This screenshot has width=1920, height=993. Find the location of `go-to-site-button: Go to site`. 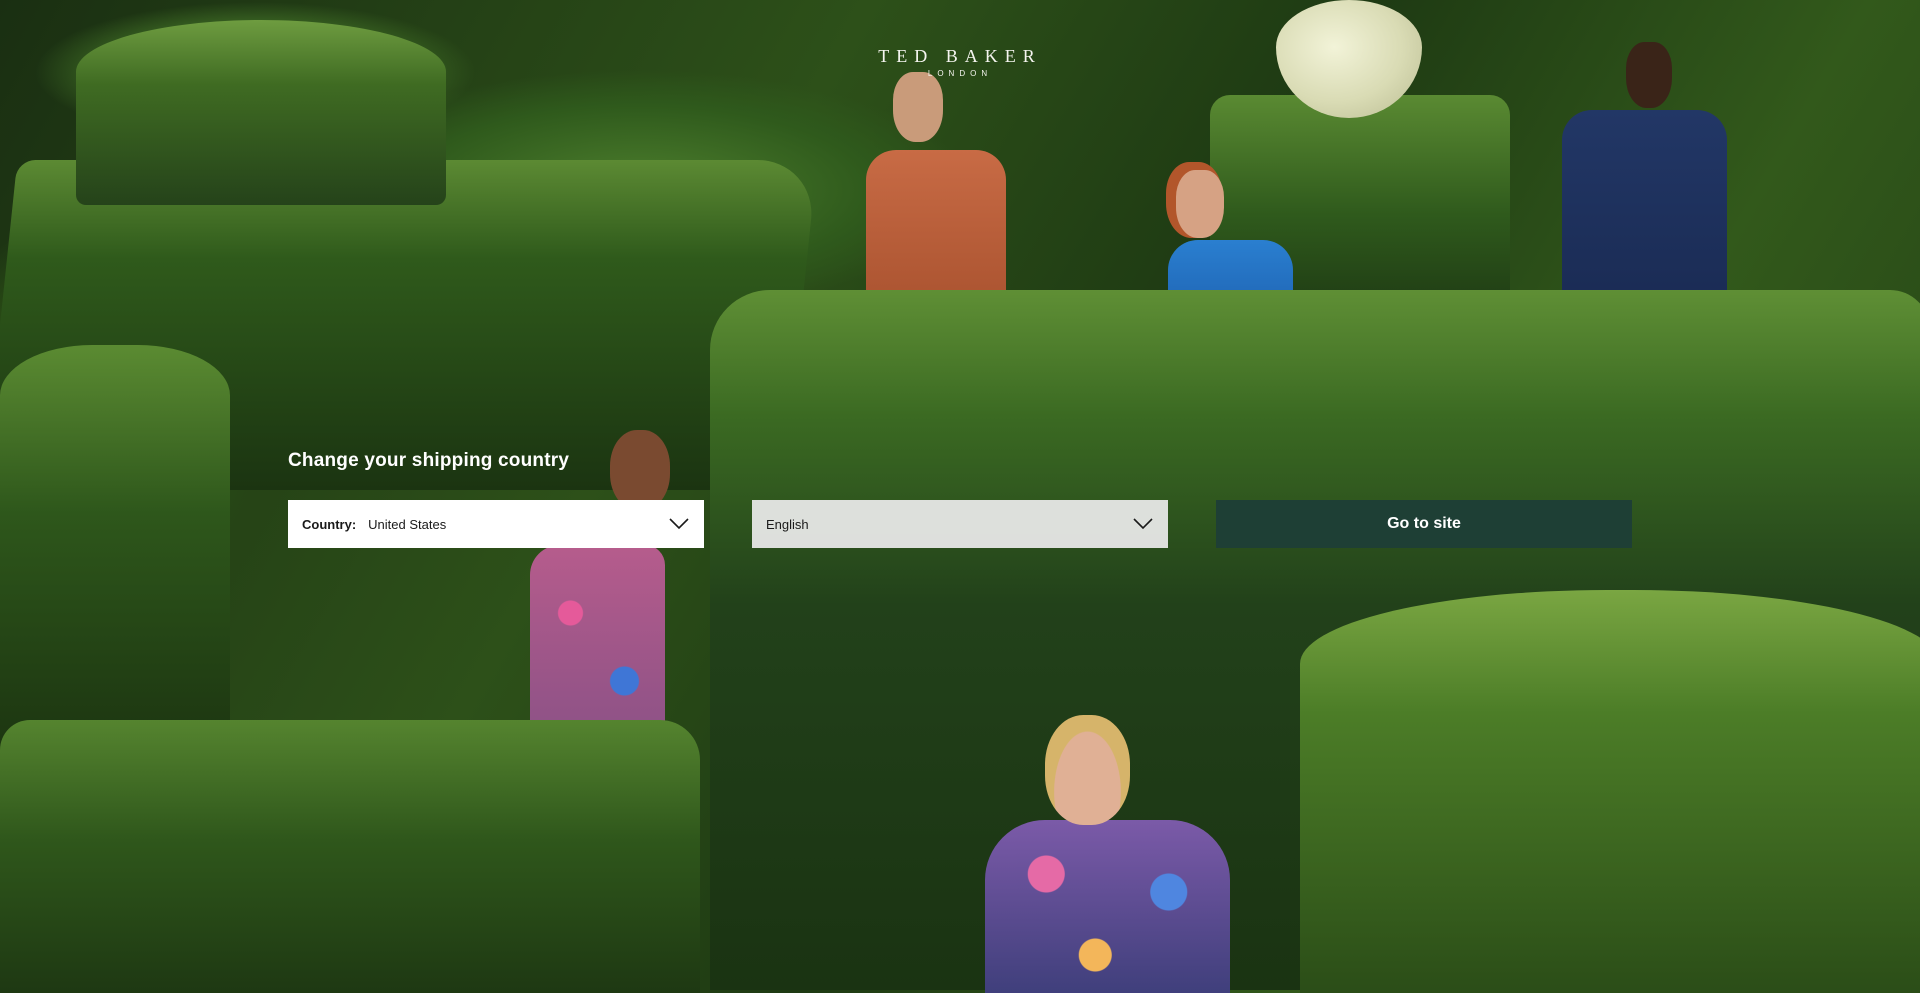

go-to-site-button: Go to site is located at coordinates (1424, 524).